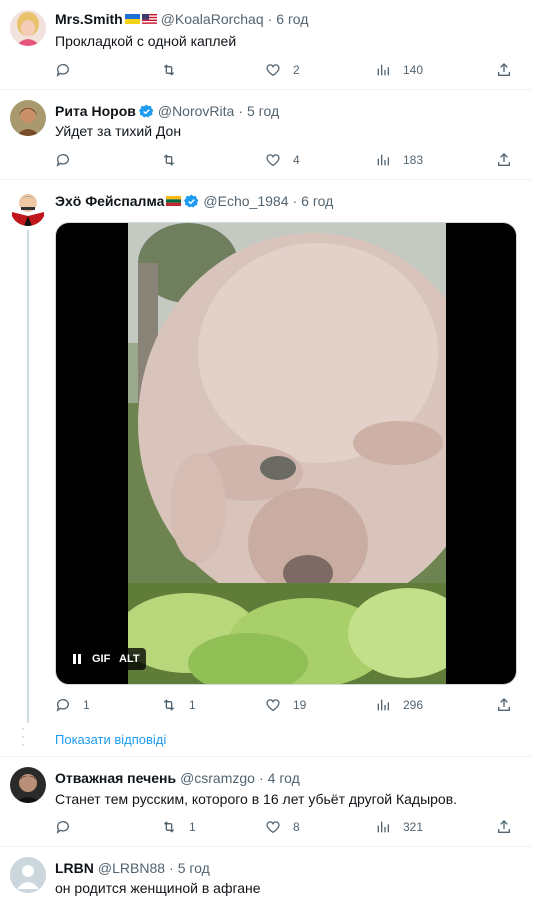  What do you see at coordinates (118, 131) in the screenshot?
I see `tweet-text: Уйдет за тихий Дон` at bounding box center [118, 131].